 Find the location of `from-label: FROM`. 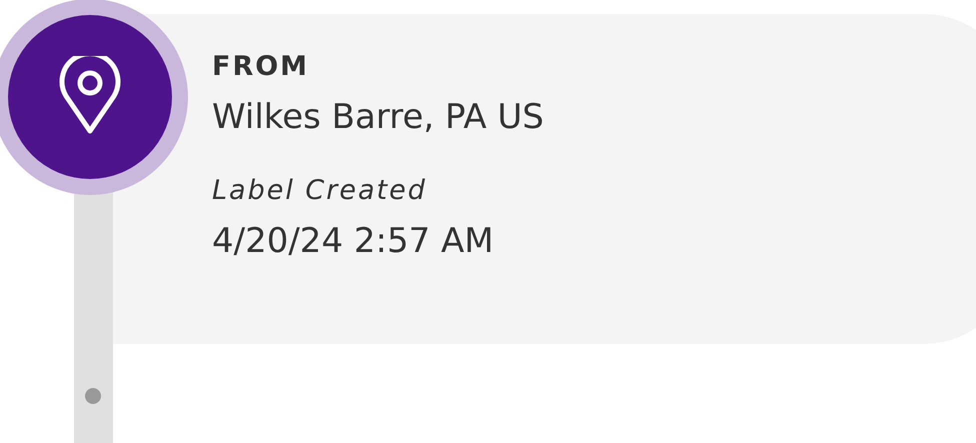

from-label: FROM is located at coordinates (261, 67).